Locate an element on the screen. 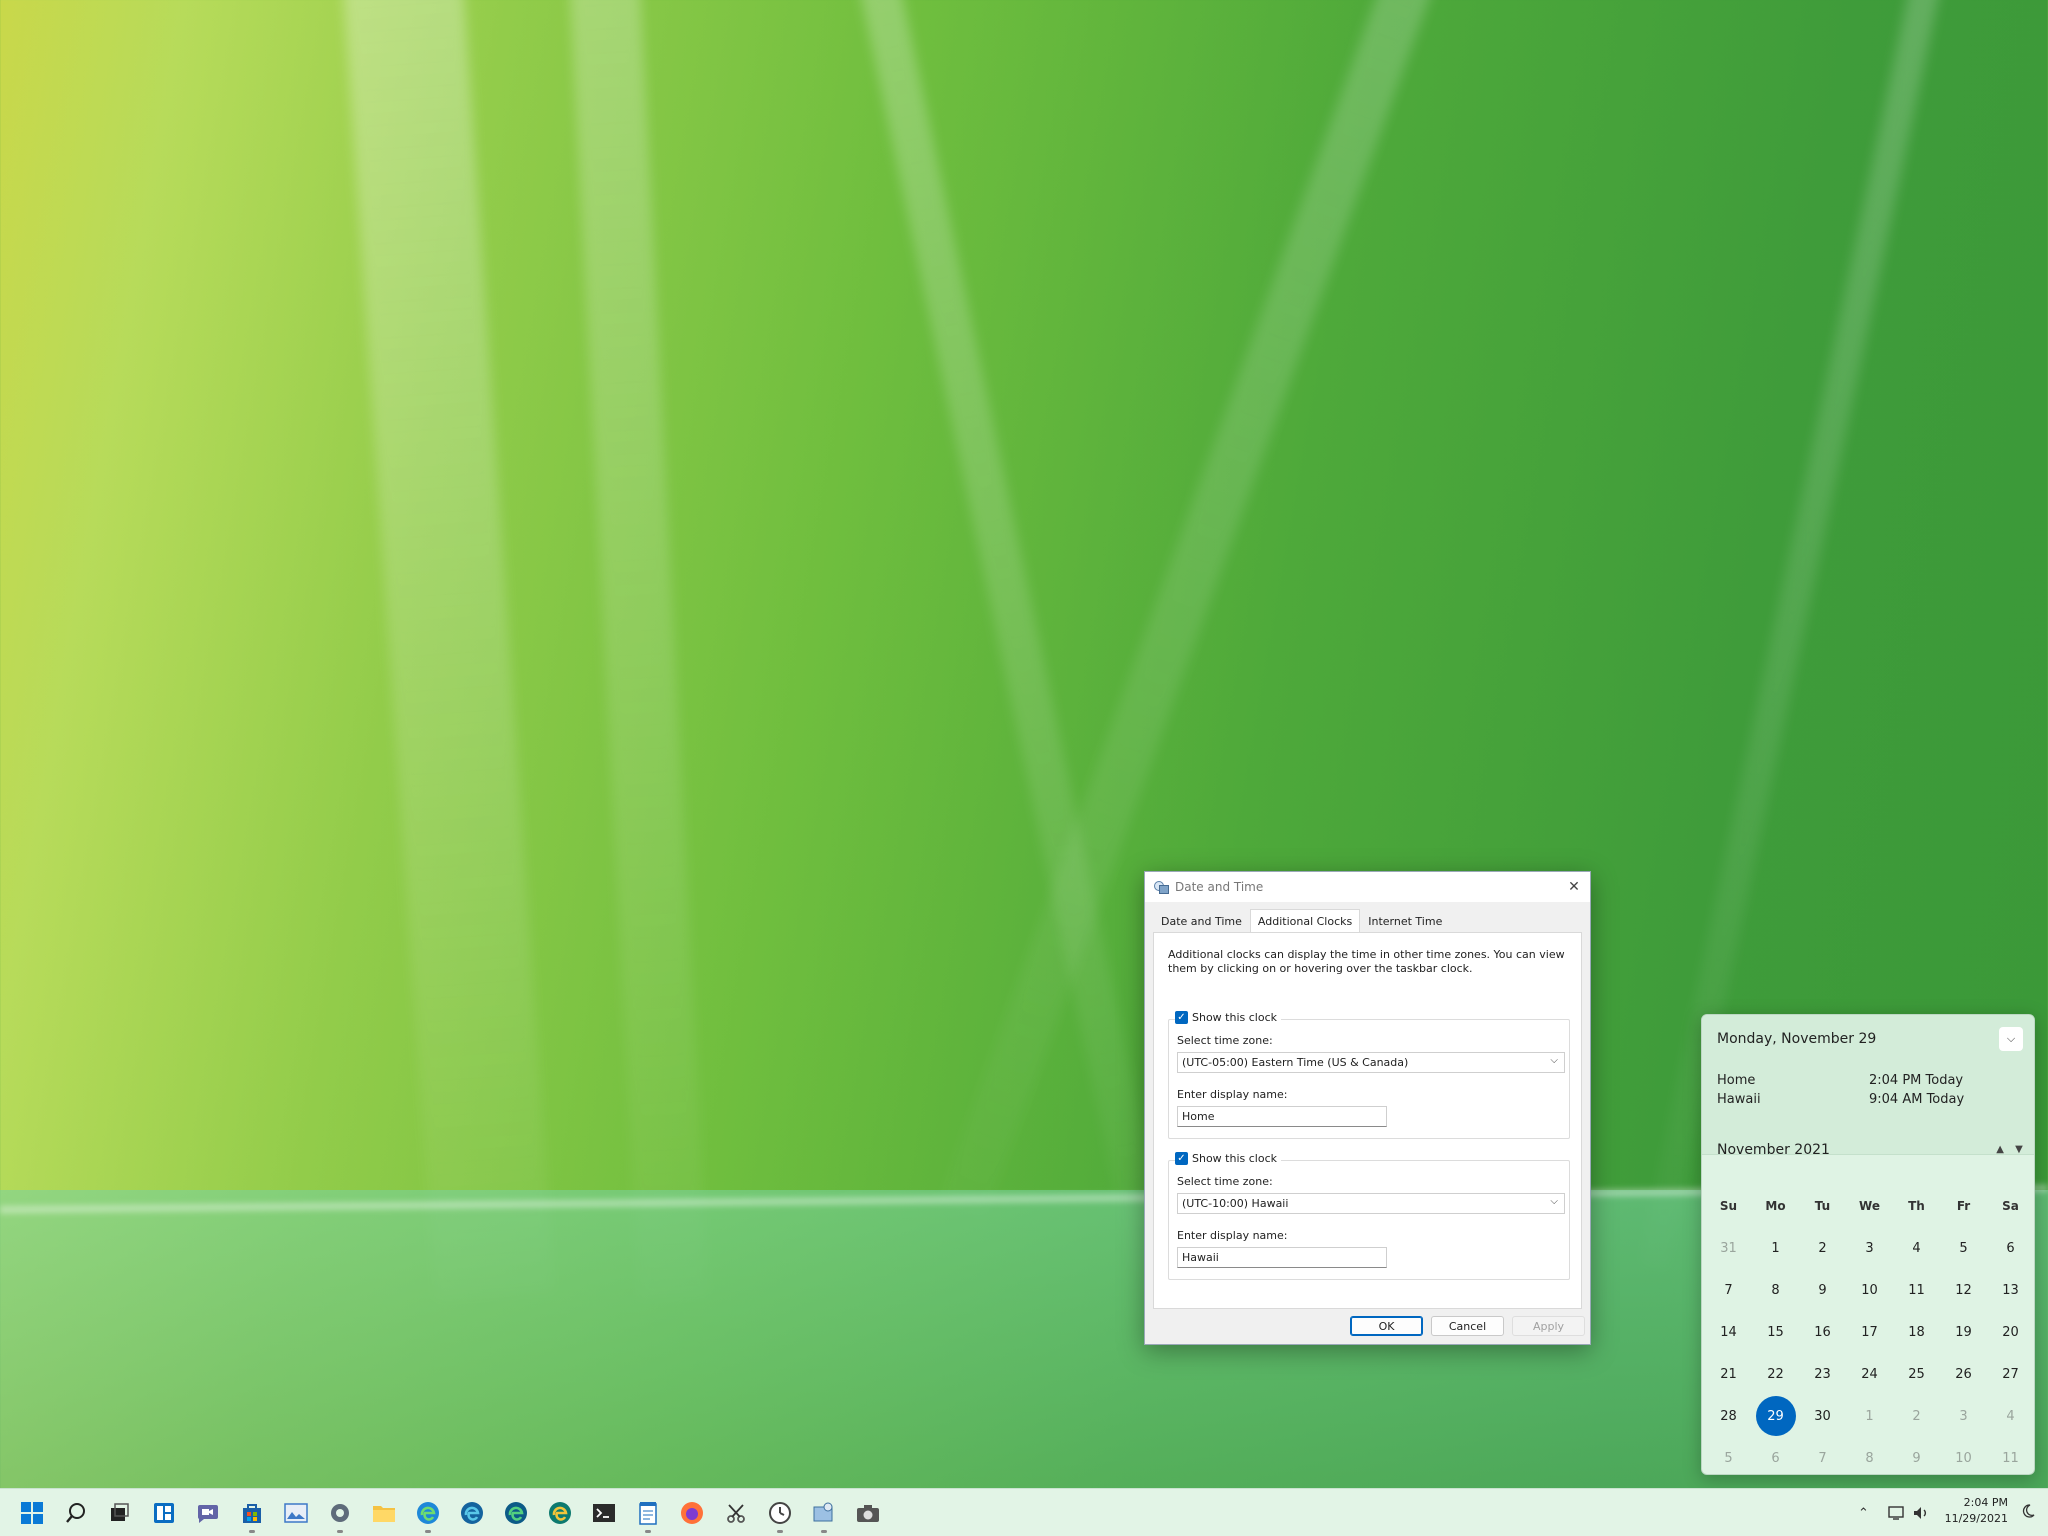 Image resolution: width=2048 pixels, height=1536 pixels. file-explorer-button is located at coordinates (384, 1513).